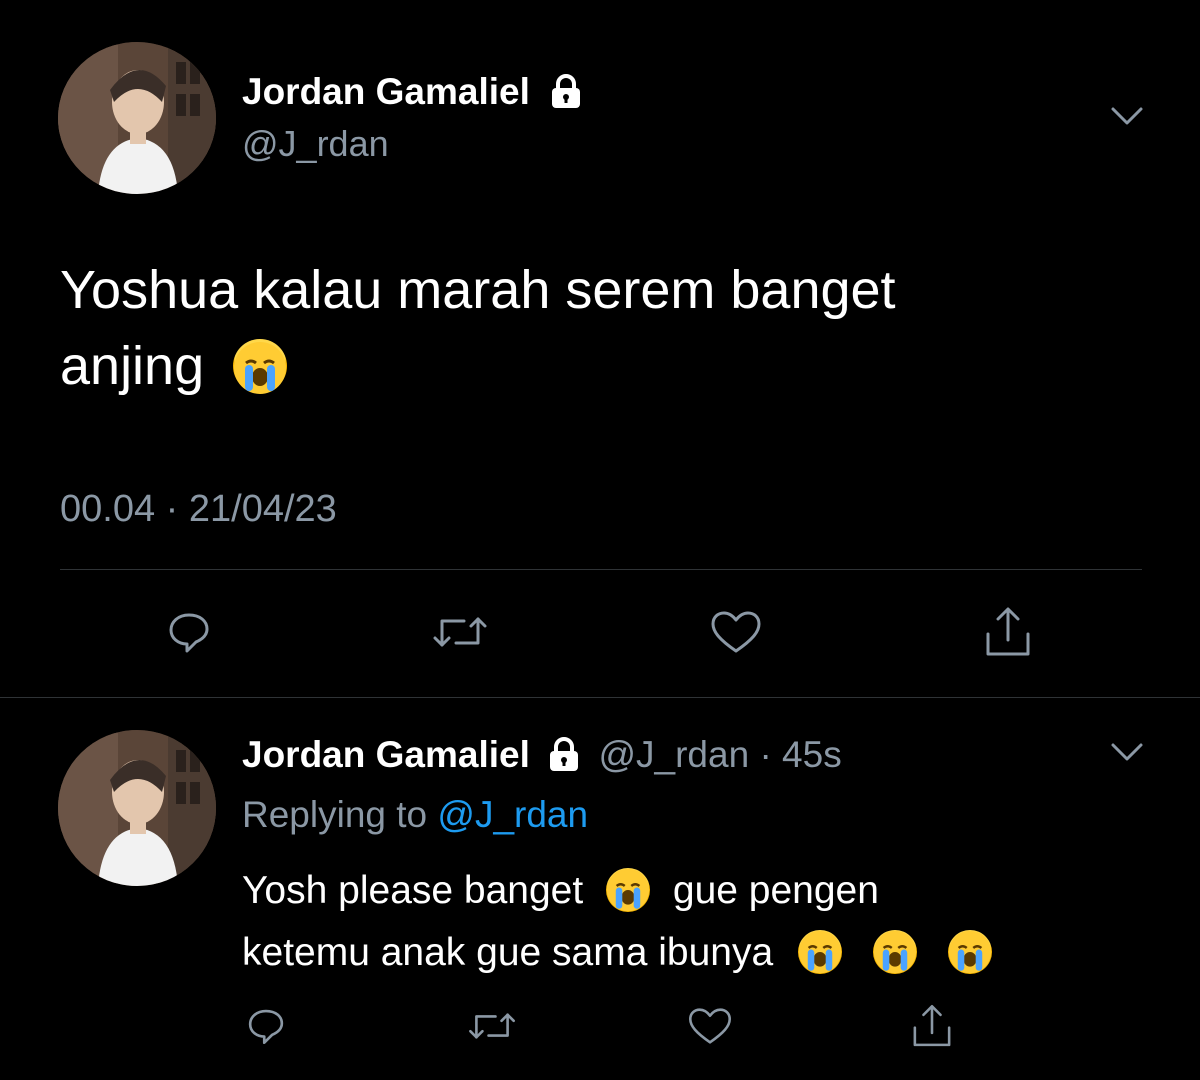 This screenshot has height=1080, width=1200. Describe the element at coordinates (600, 1026) in the screenshot. I see `reply-action-bar` at that location.